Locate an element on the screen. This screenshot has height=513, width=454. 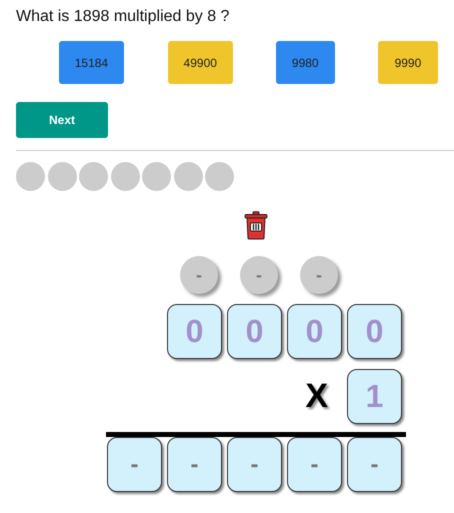
answer-button: 15184 is located at coordinates (91, 62).